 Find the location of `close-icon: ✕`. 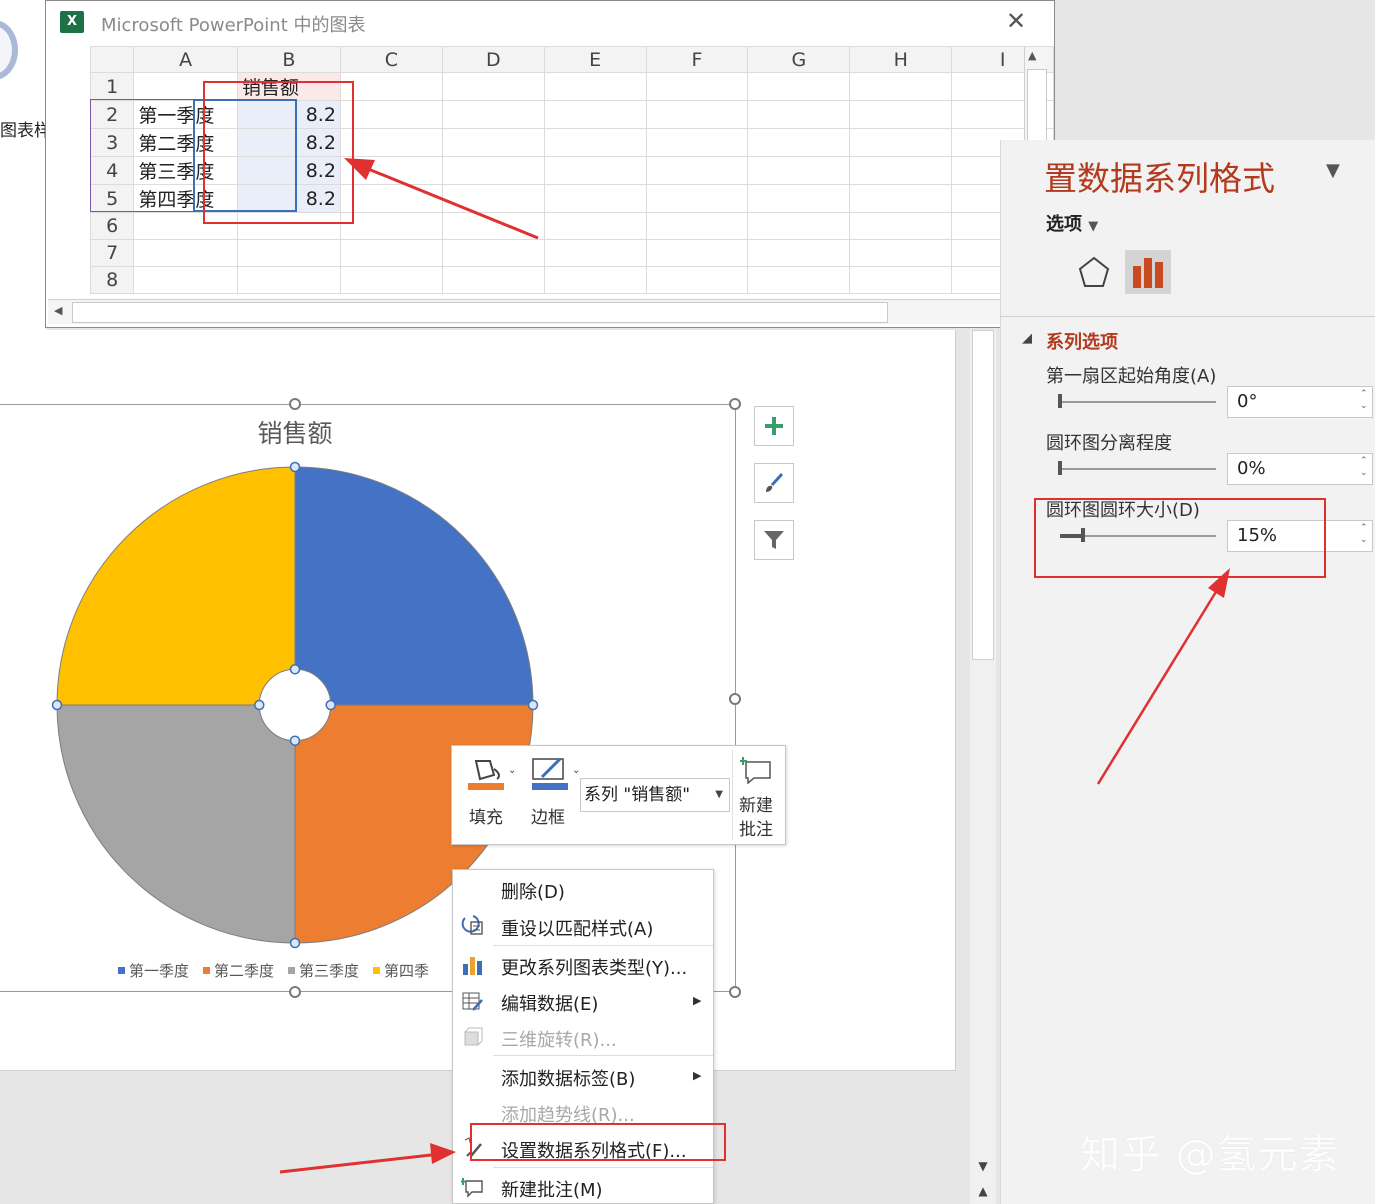

close-icon: ✕ is located at coordinates (1016, 21).